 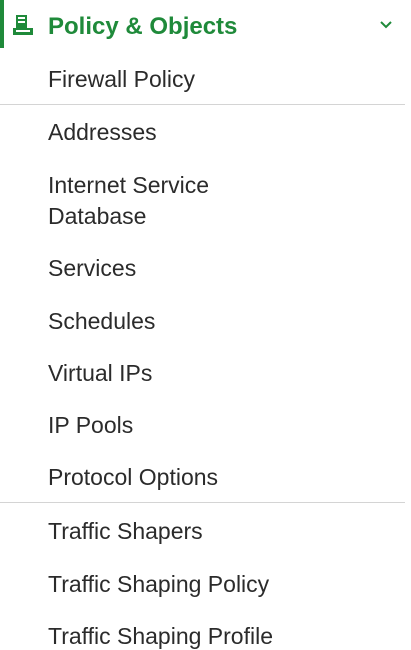 I want to click on nav-item-internet-service-database-line2: Database, so click(x=97, y=216).